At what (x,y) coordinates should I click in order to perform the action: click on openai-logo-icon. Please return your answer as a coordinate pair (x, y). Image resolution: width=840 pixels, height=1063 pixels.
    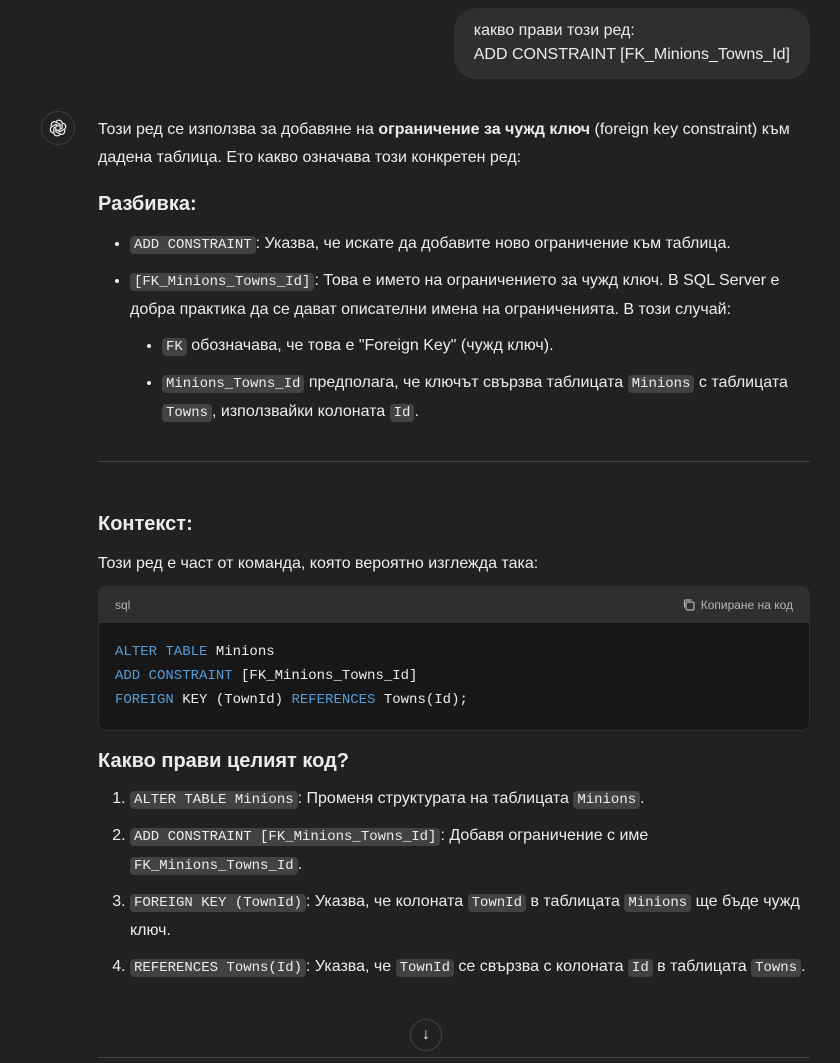
    Looking at the image, I should click on (58, 128).